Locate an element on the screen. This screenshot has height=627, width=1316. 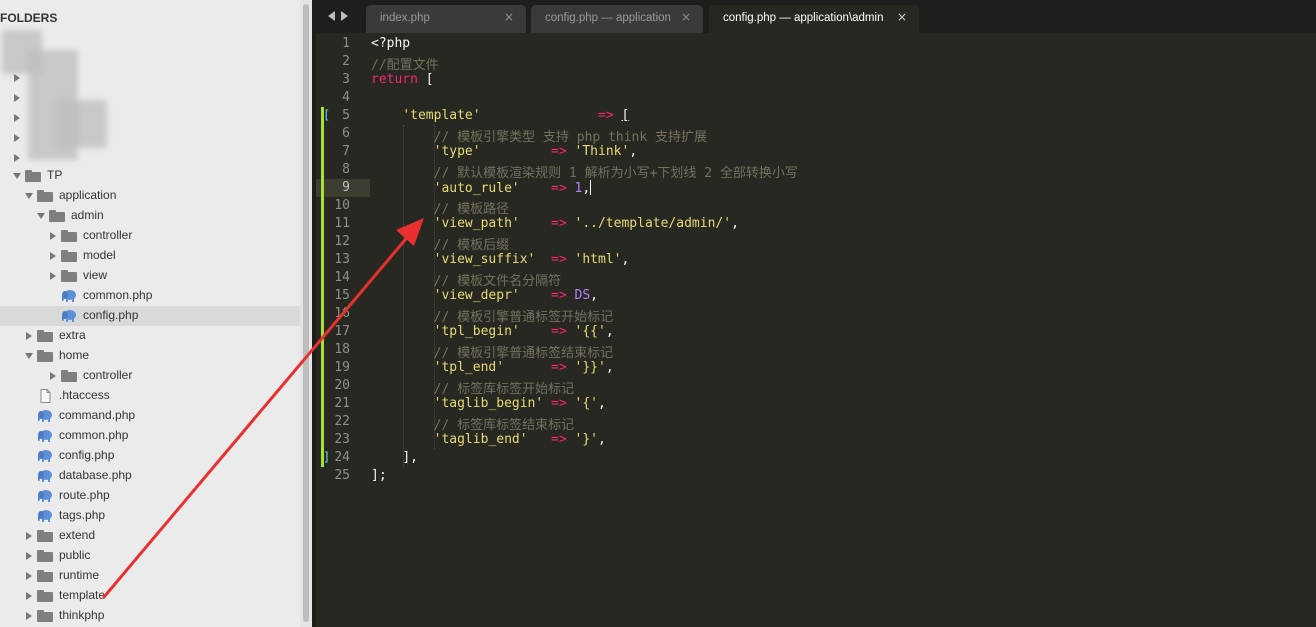
code-line: 21 'taglib_begin' => '{', is located at coordinates (816, 404).